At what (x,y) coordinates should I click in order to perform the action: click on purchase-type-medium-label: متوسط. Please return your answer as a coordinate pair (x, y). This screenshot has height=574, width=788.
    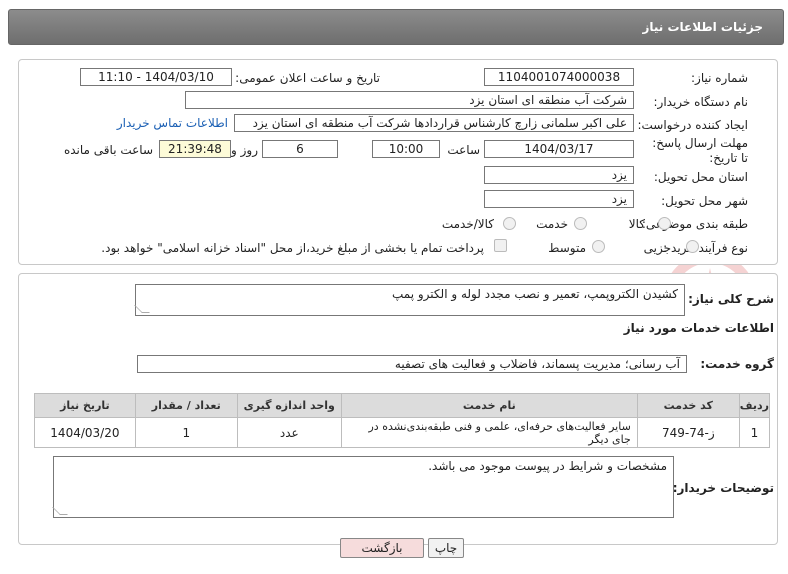
    Looking at the image, I should click on (567, 248).